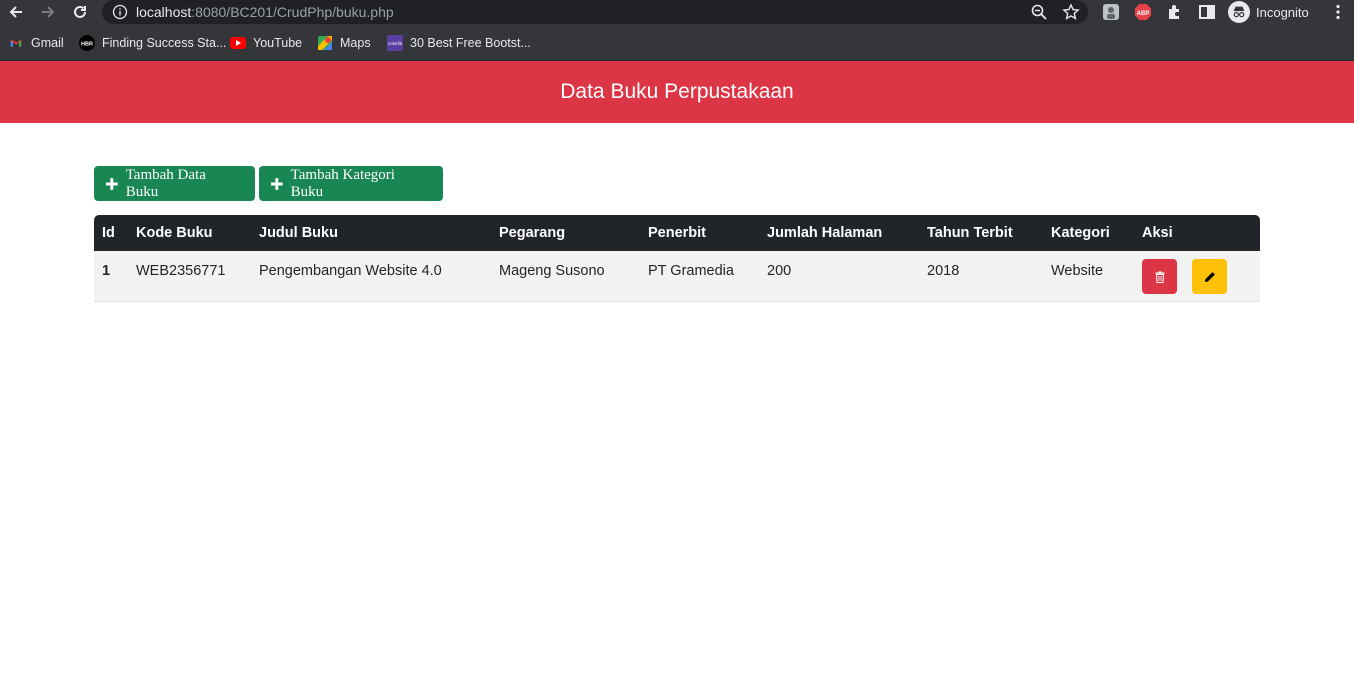  I want to click on column-header-aksi: Aksi, so click(1157, 233).